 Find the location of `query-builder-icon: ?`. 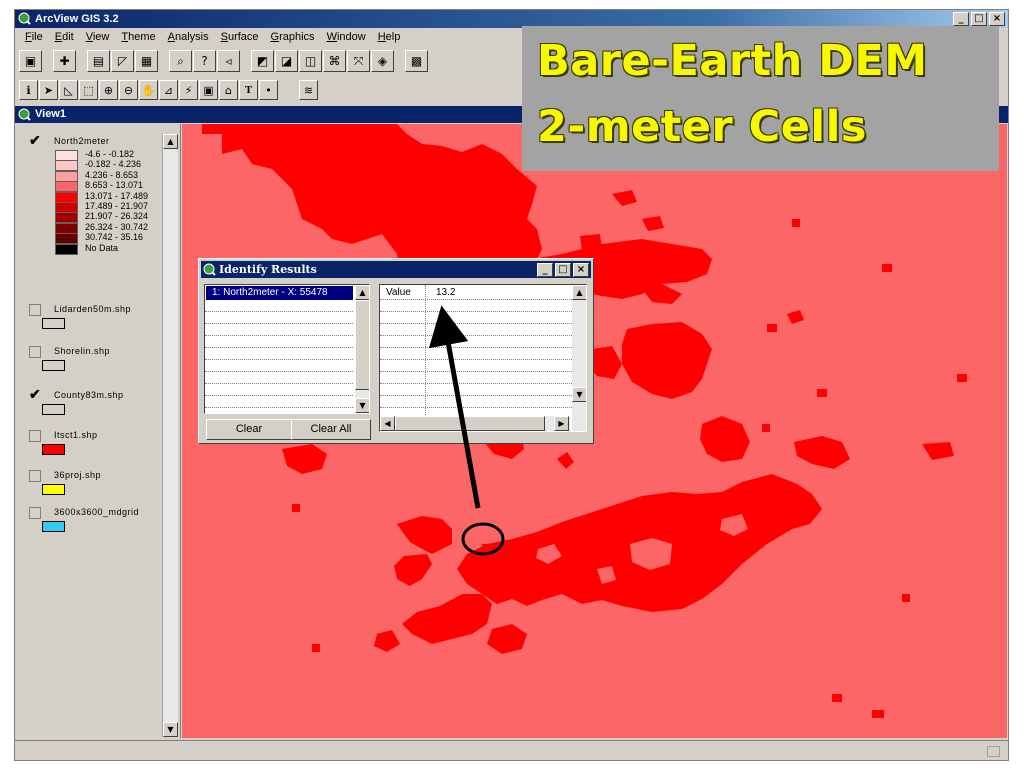

query-builder-icon: ? is located at coordinates (204, 61).